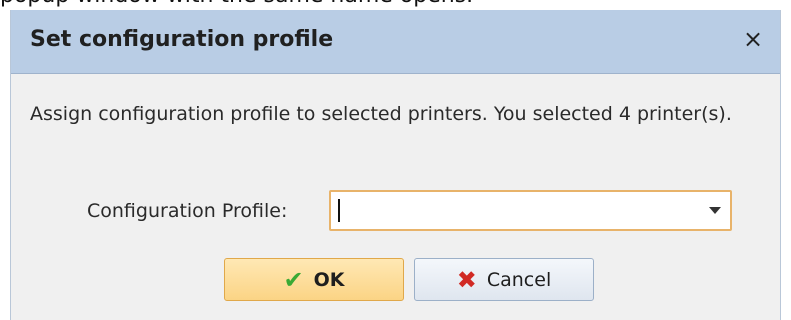 Image resolution: width=791 pixels, height=320 pixels. What do you see at coordinates (466, 279) in the screenshot?
I see `x-icon: ✖` at bounding box center [466, 279].